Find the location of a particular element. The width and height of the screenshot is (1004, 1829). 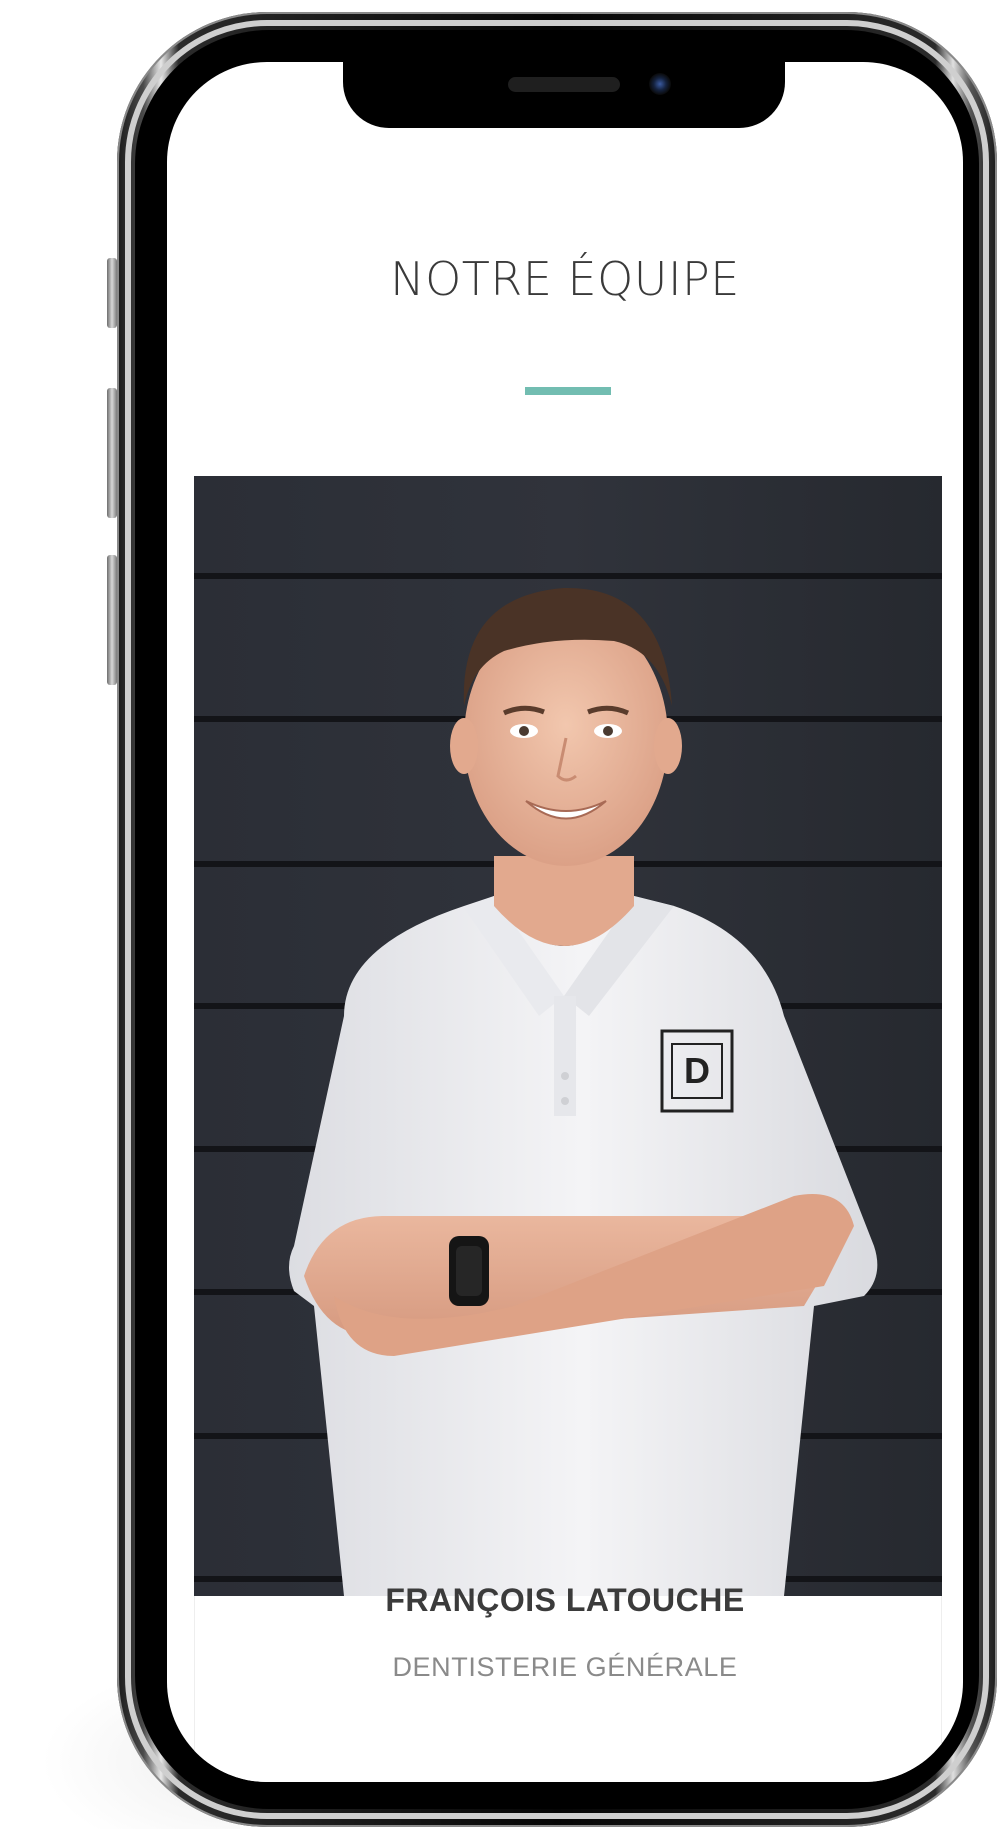

team-member-card-footer is located at coordinates (568, 1689).